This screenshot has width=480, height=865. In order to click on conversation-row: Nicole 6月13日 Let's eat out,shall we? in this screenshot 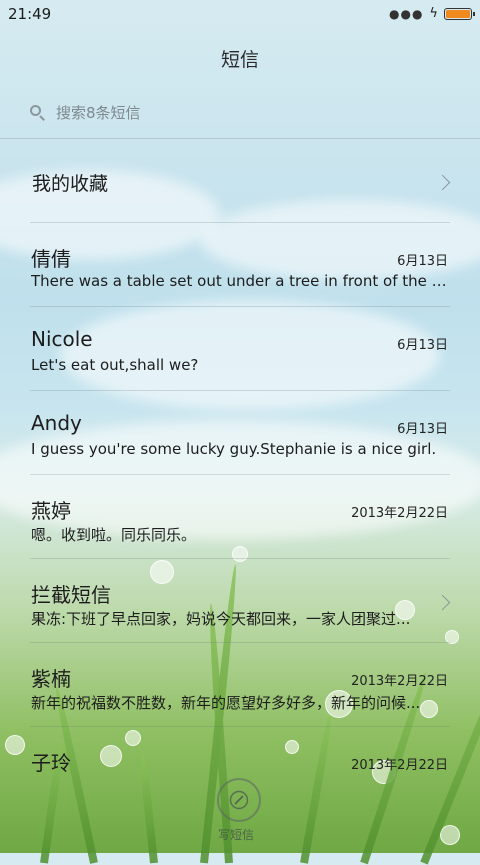, I will do `click(240, 349)`.